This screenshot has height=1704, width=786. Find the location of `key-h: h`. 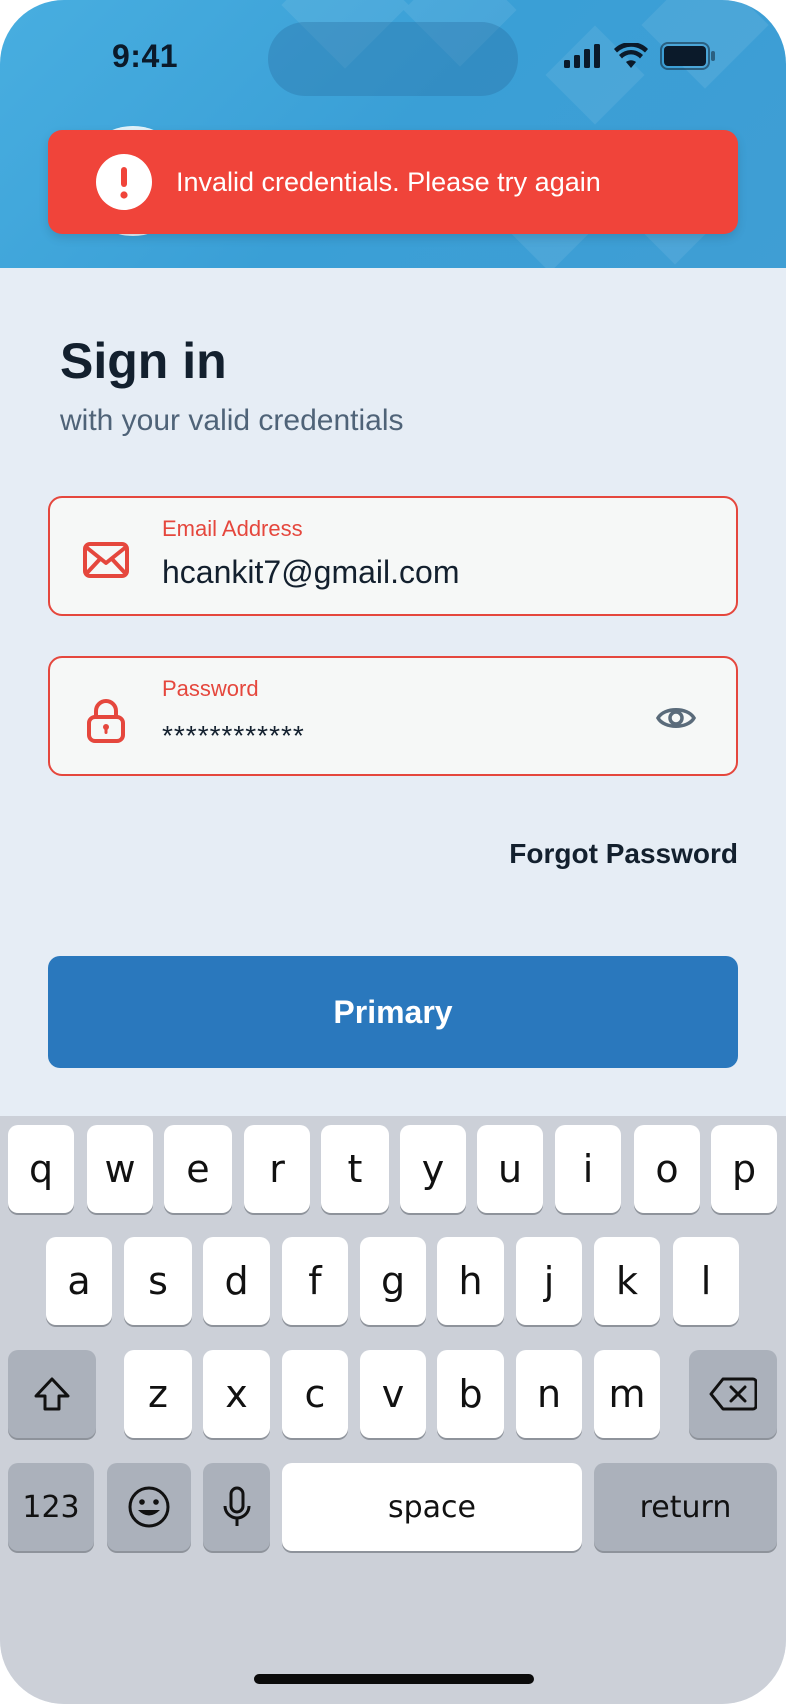

key-h: h is located at coordinates (470, 1281).